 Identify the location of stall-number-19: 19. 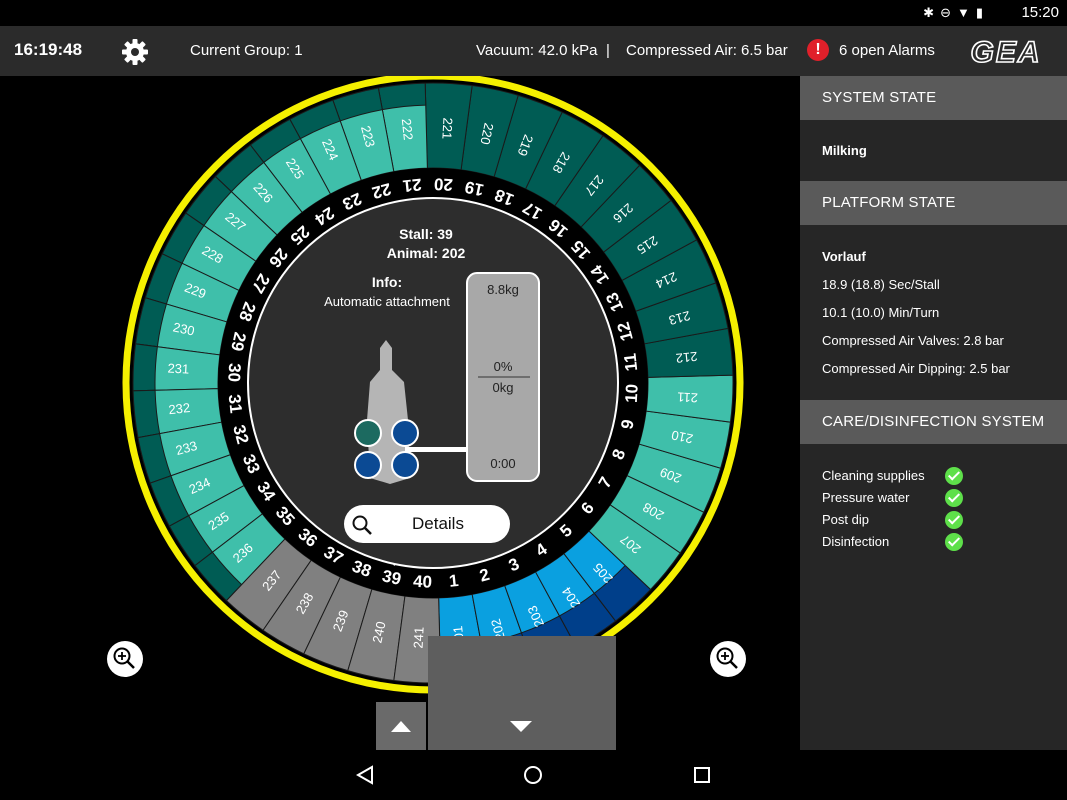
(474, 188).